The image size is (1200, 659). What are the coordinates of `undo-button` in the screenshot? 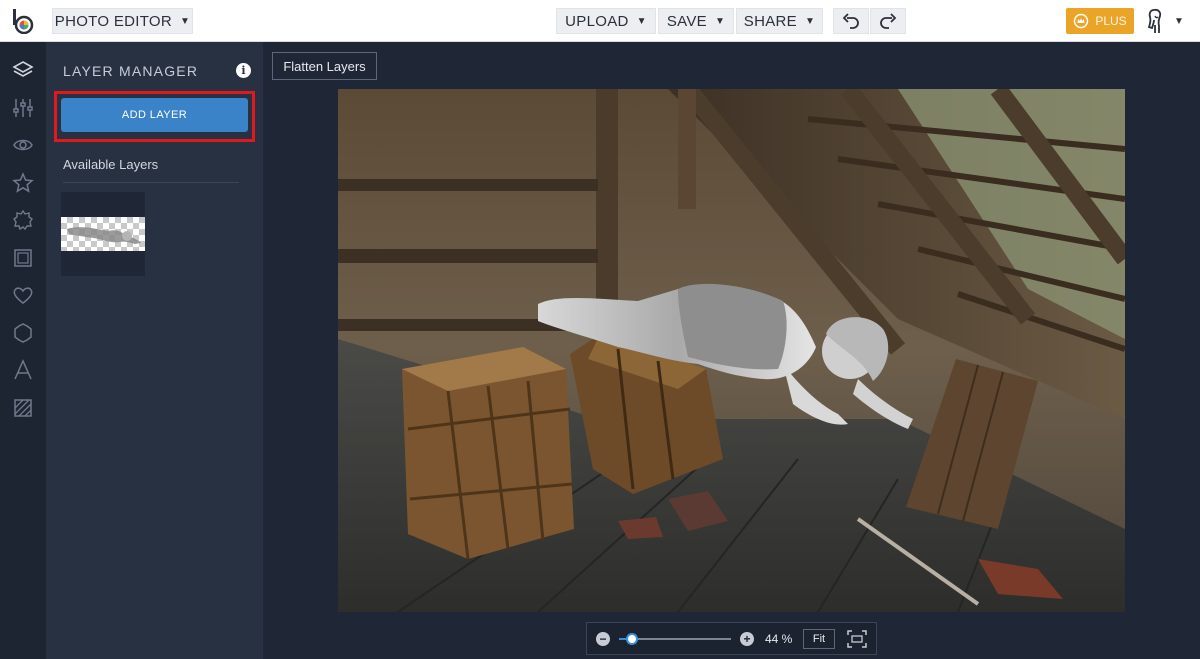 It's located at (851, 21).